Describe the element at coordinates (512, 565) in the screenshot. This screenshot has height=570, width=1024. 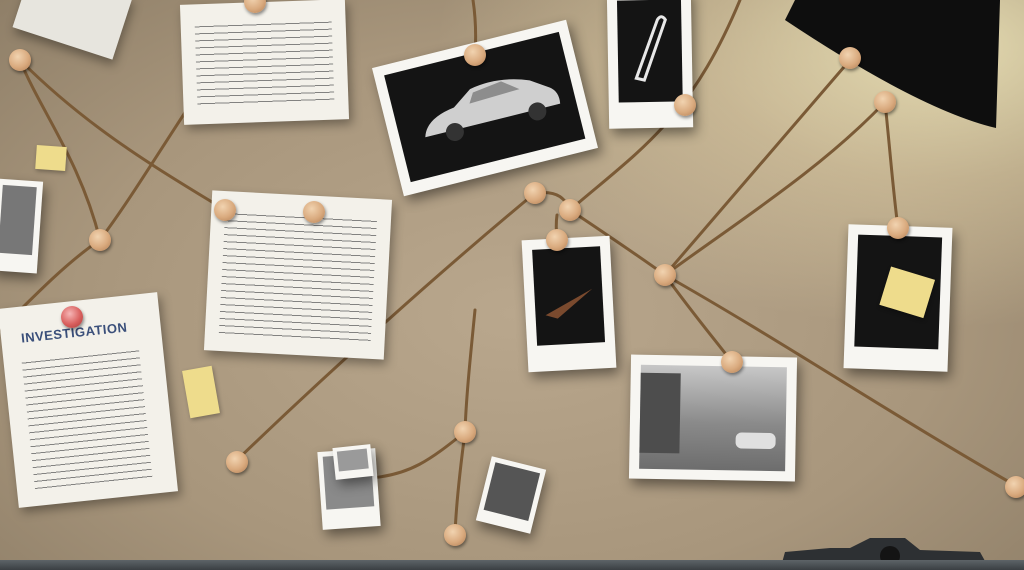
I see `shelf` at that location.